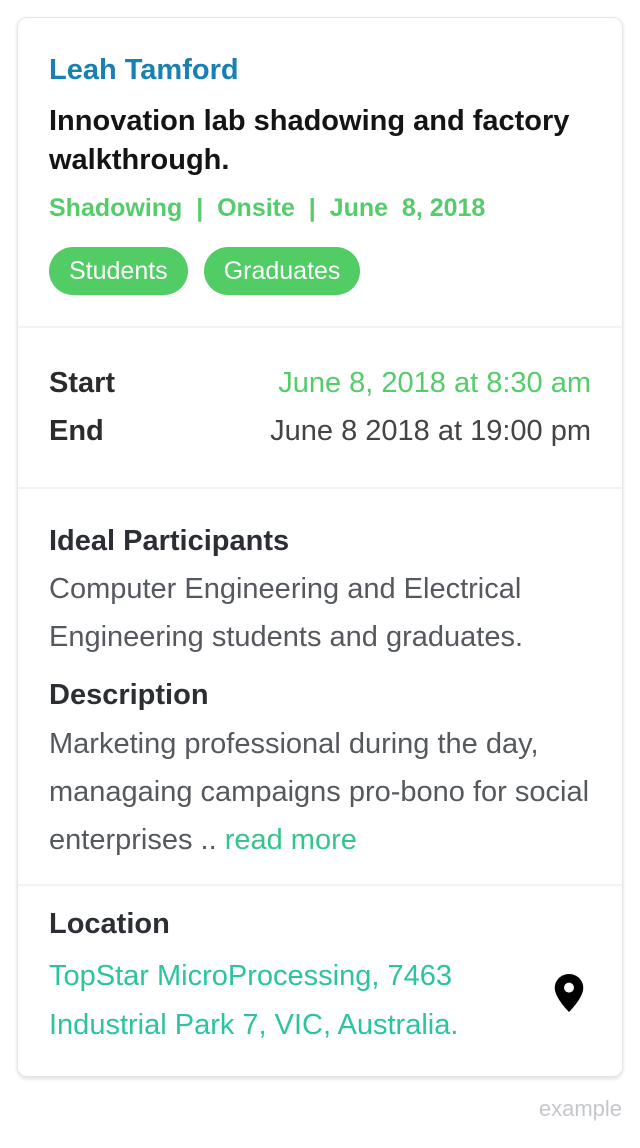  What do you see at coordinates (144, 70) in the screenshot?
I see `host-name: Leah Tamford` at bounding box center [144, 70].